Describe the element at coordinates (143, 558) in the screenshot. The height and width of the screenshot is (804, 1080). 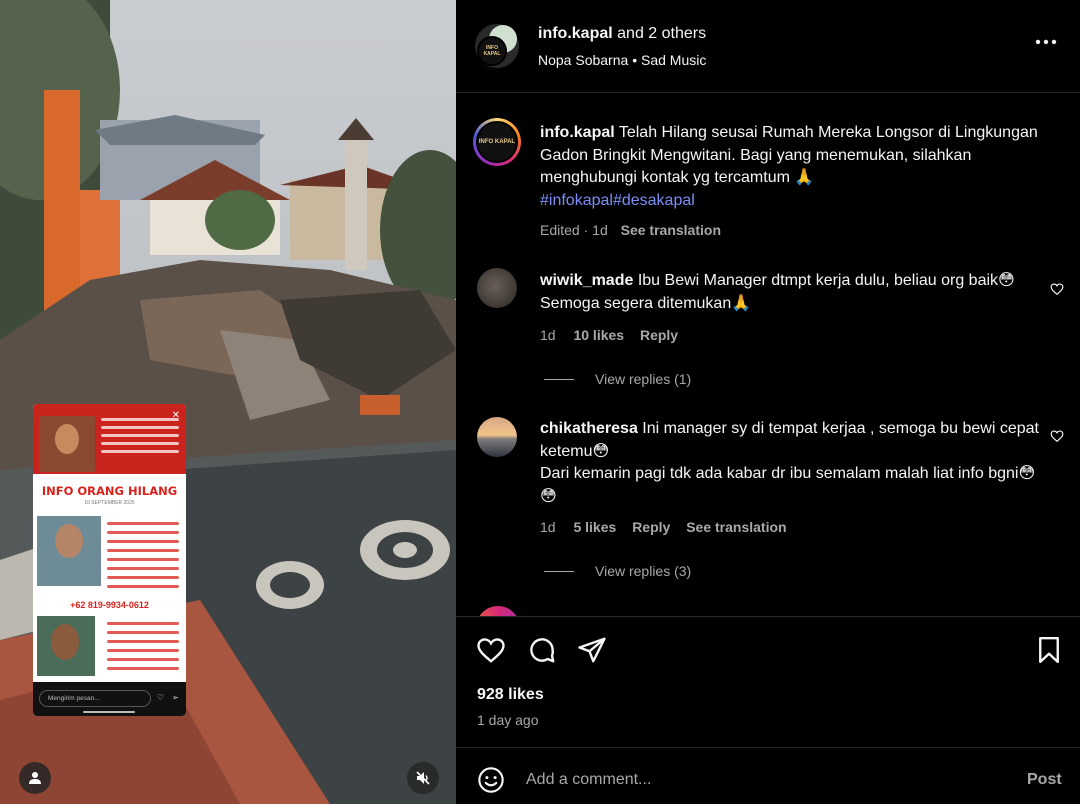
I see `story-info-lines` at that location.